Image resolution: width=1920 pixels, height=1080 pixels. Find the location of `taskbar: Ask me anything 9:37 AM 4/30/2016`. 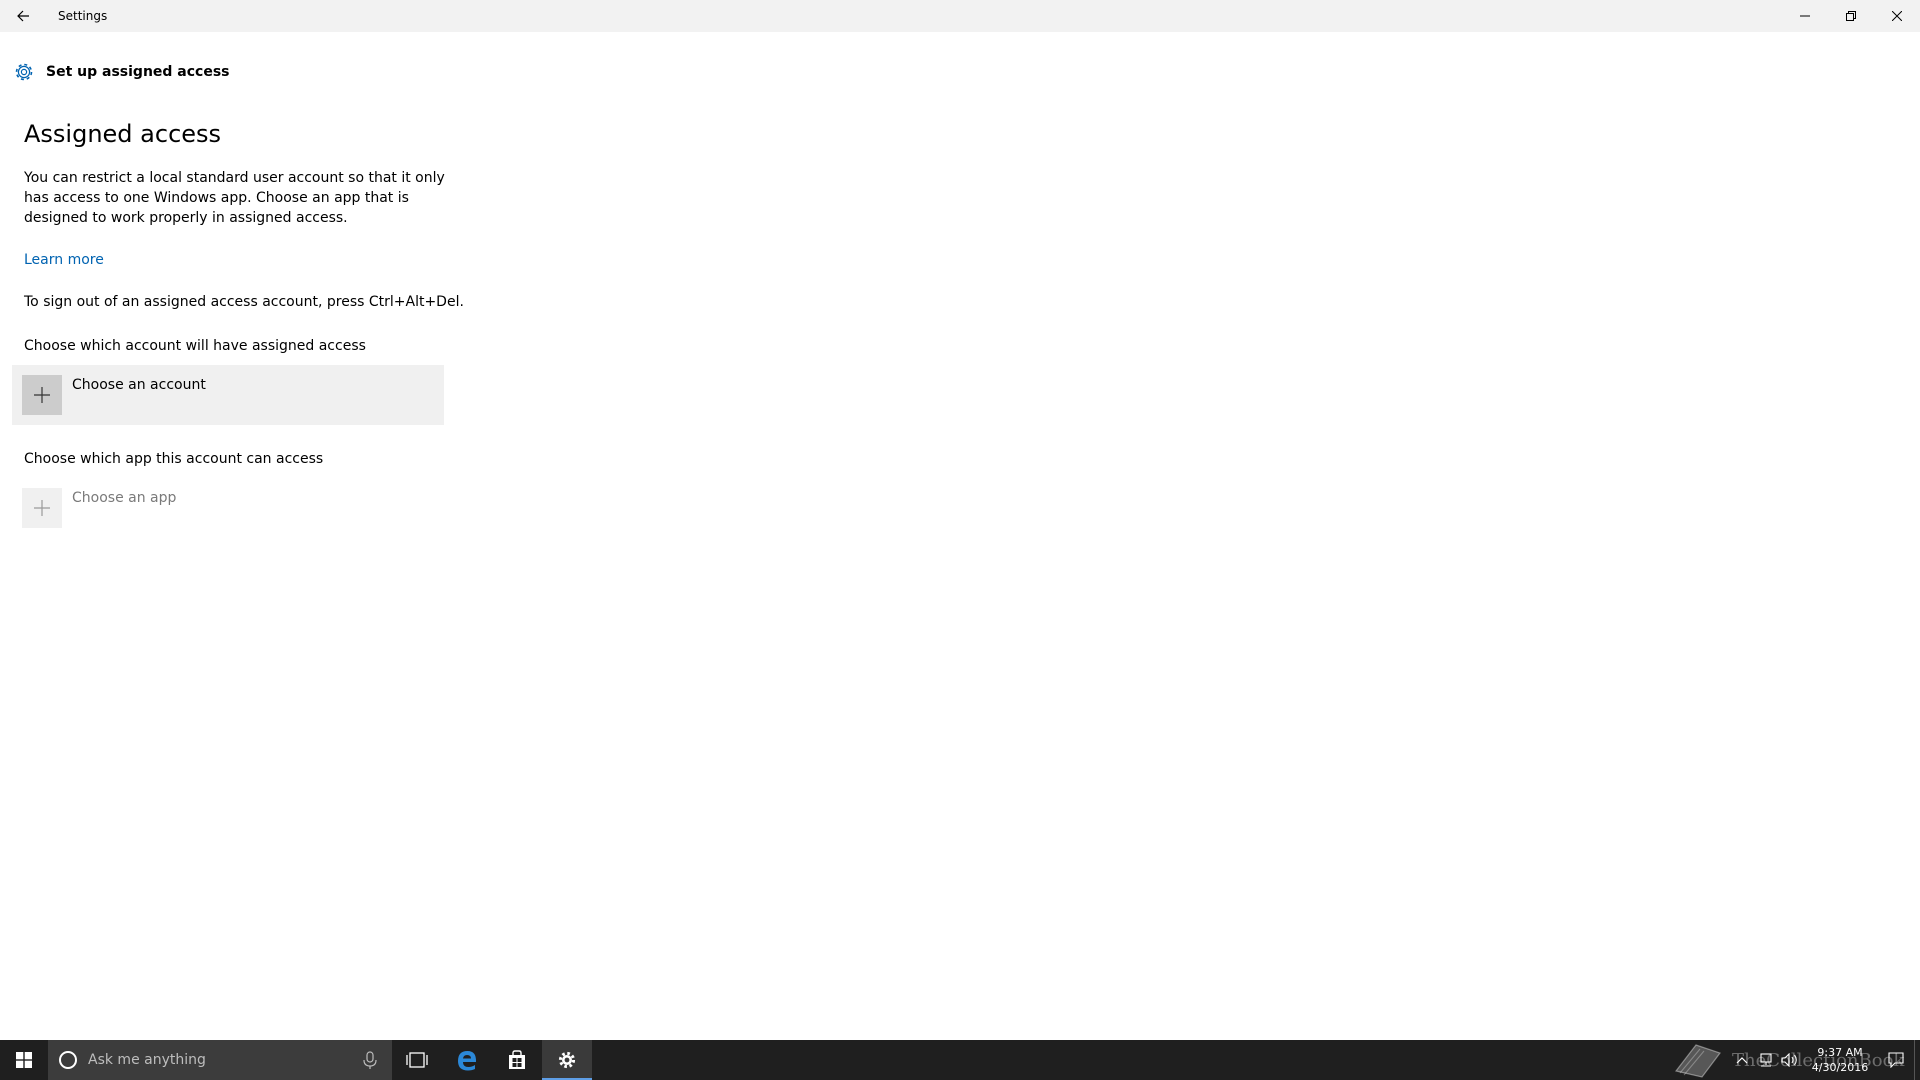

taskbar: Ask me anything 9:37 AM 4/30/2016 is located at coordinates (960, 1060).